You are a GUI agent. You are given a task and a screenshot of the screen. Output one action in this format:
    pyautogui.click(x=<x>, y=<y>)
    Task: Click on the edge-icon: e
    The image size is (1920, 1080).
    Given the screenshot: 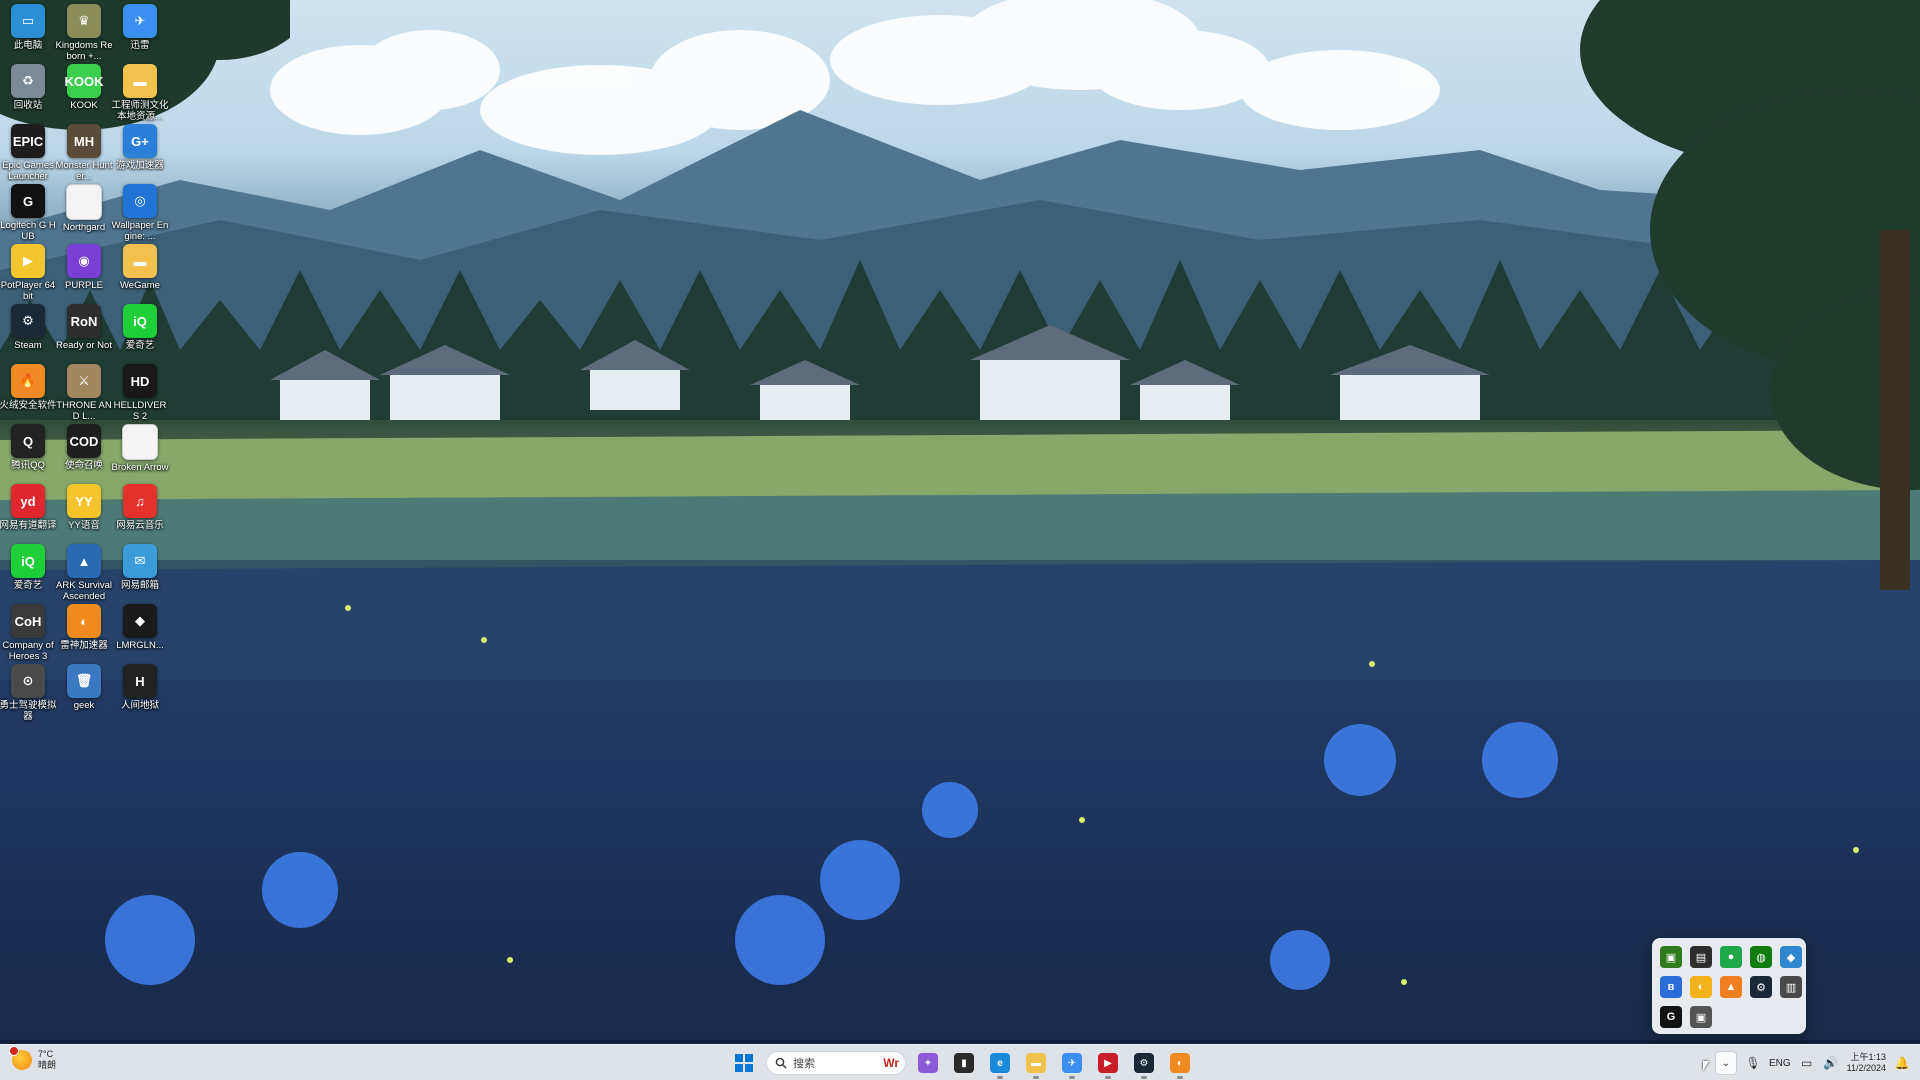 What is the action you would take?
    pyautogui.click(x=1000, y=1063)
    